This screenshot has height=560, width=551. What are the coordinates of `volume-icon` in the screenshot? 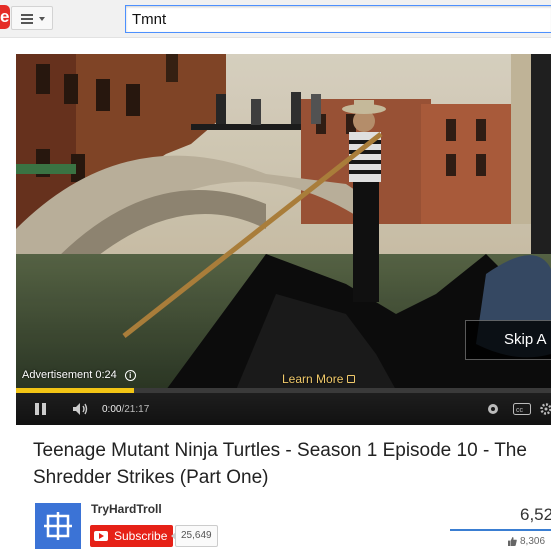 It's located at (82, 409).